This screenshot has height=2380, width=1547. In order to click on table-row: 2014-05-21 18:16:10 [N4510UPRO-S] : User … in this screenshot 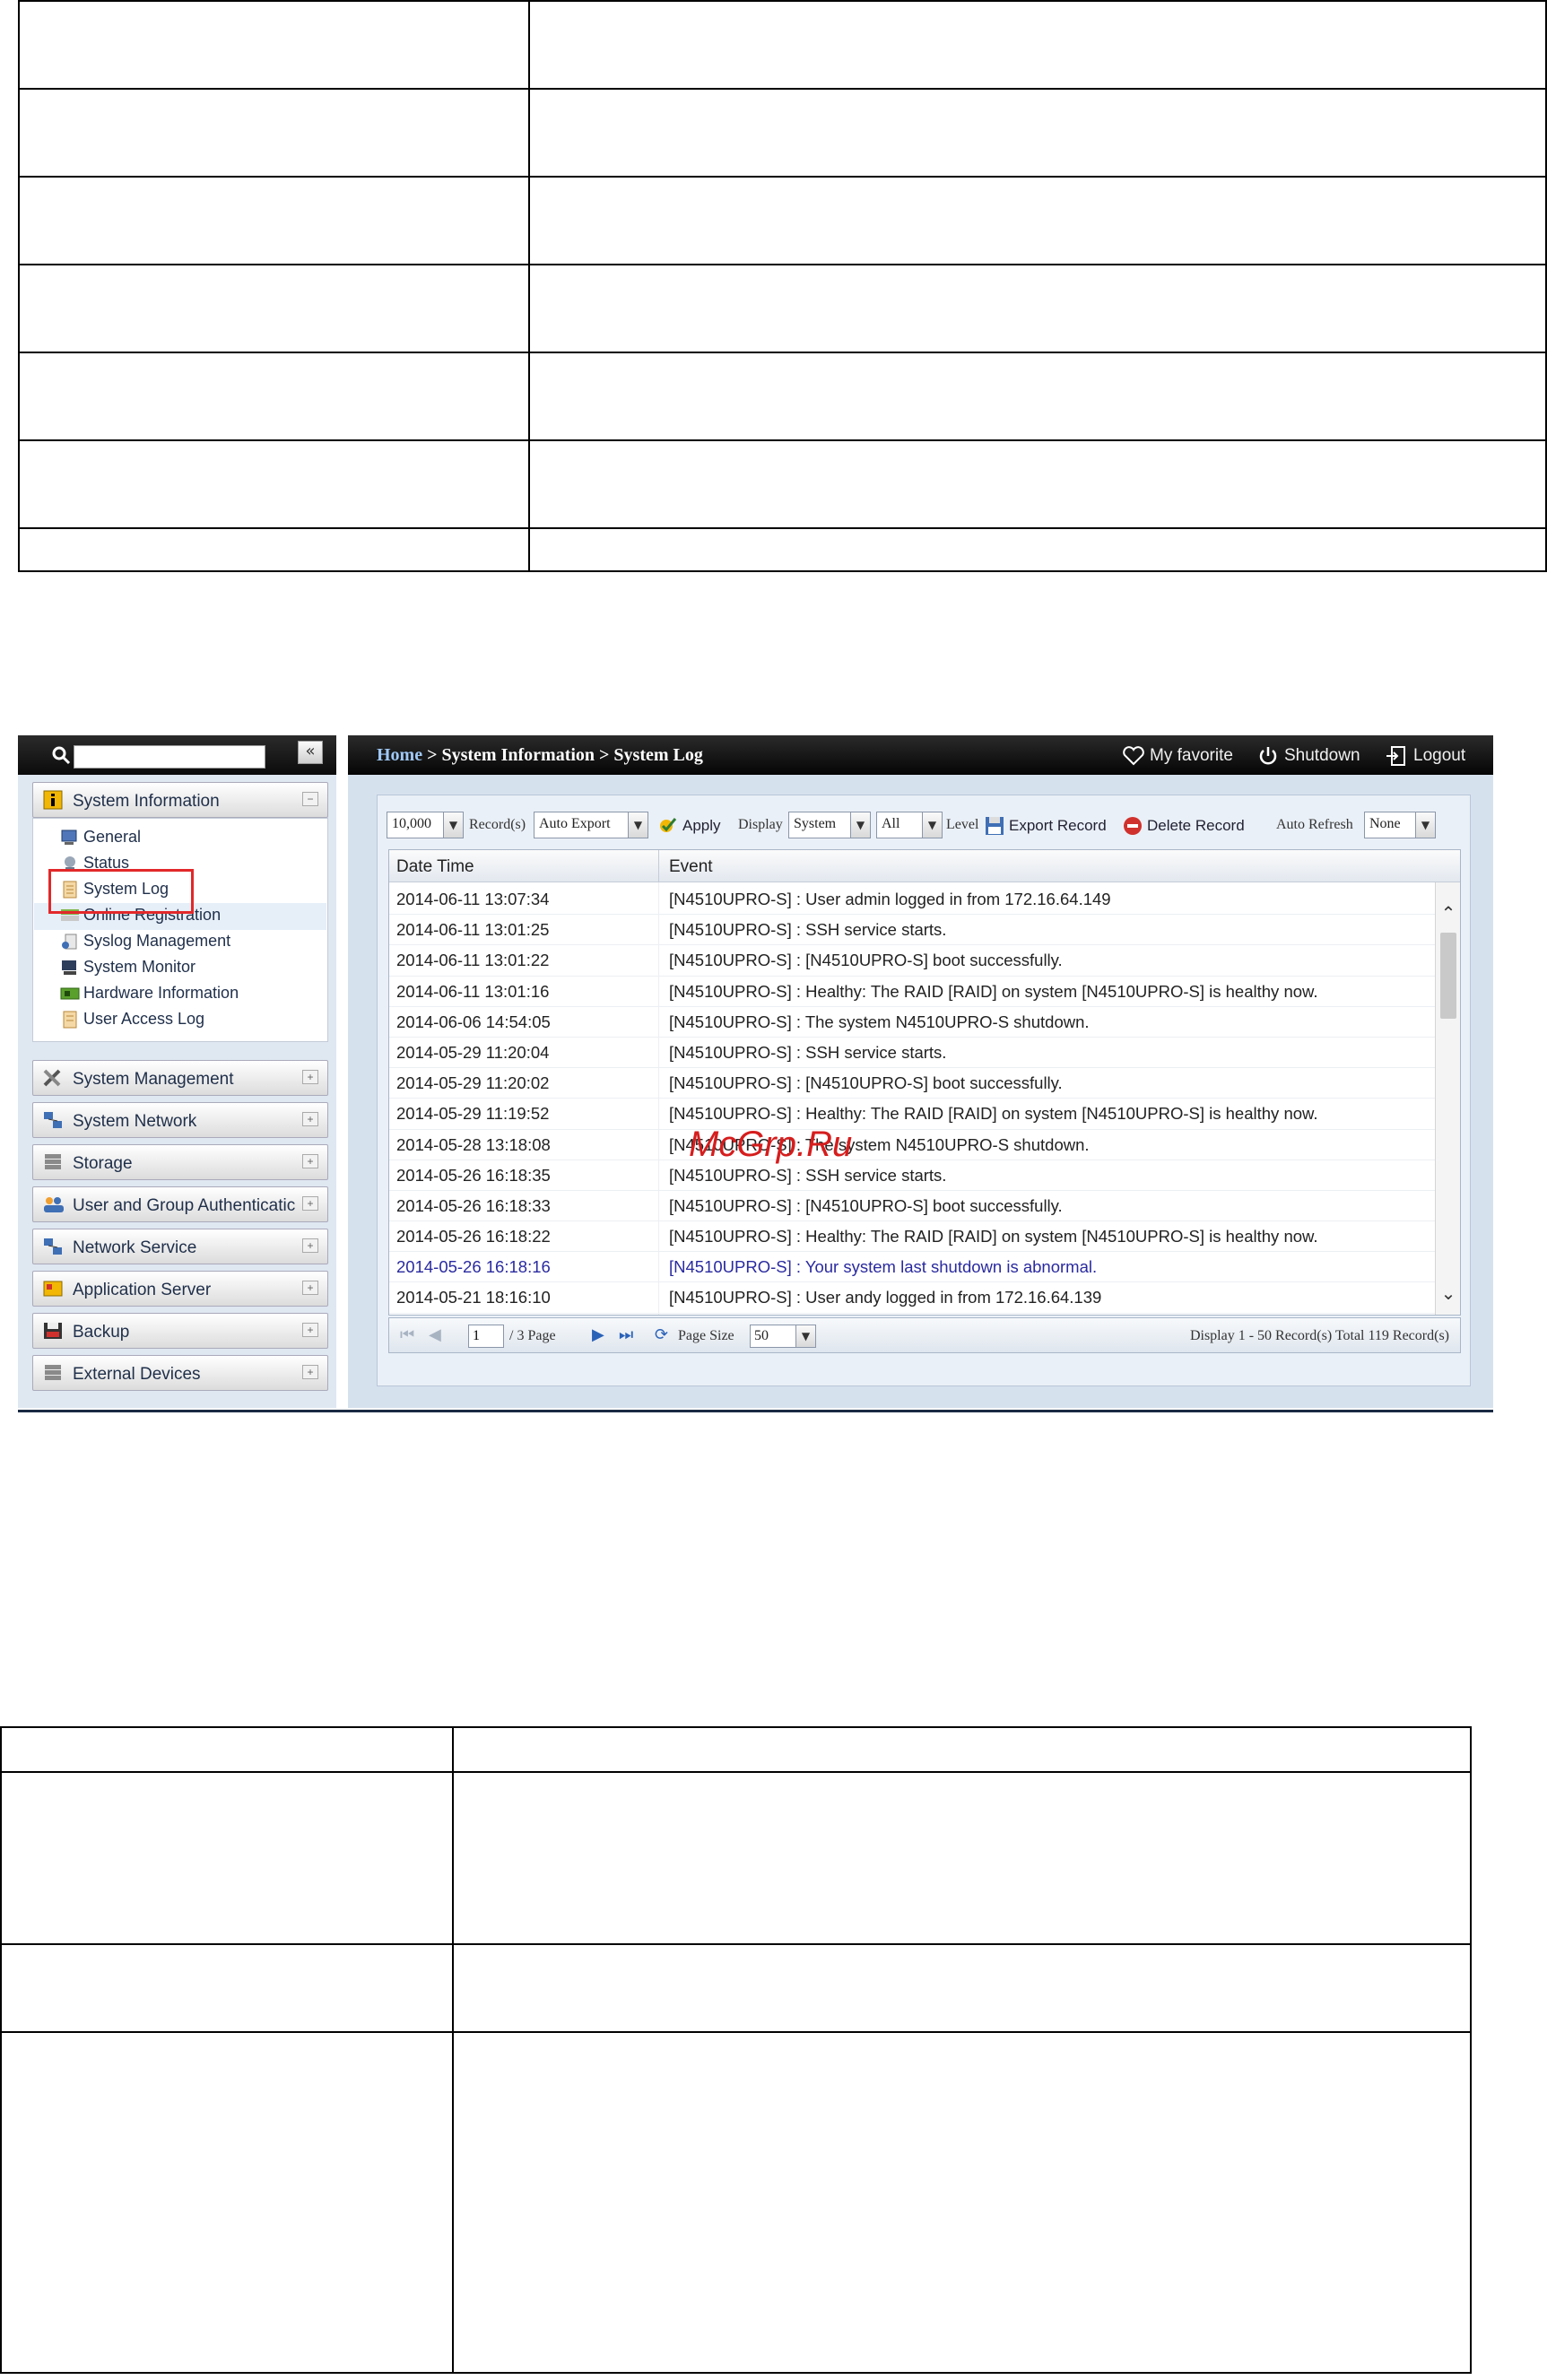, I will do `click(912, 1298)`.